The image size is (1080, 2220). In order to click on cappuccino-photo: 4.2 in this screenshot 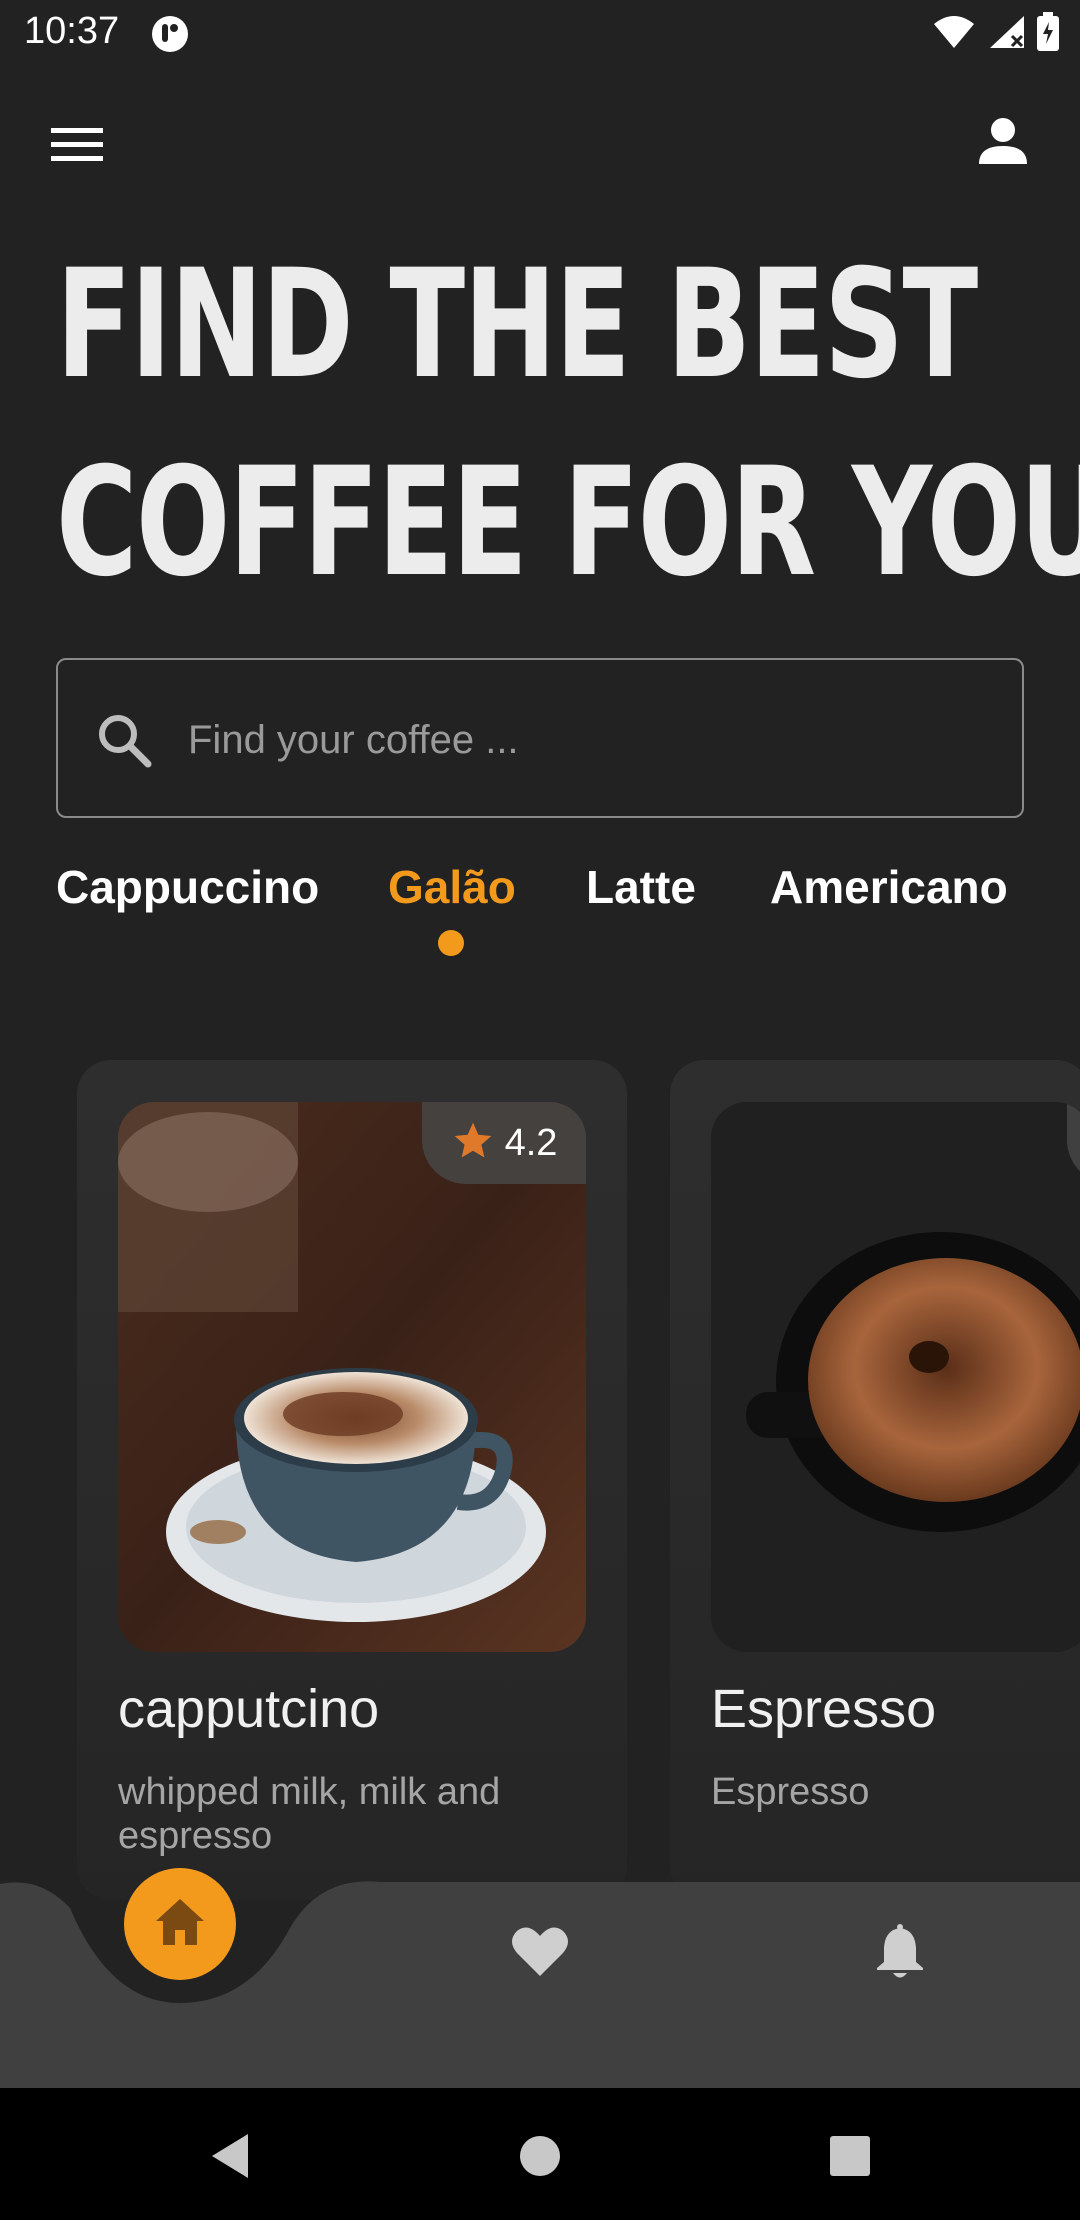, I will do `click(352, 1377)`.